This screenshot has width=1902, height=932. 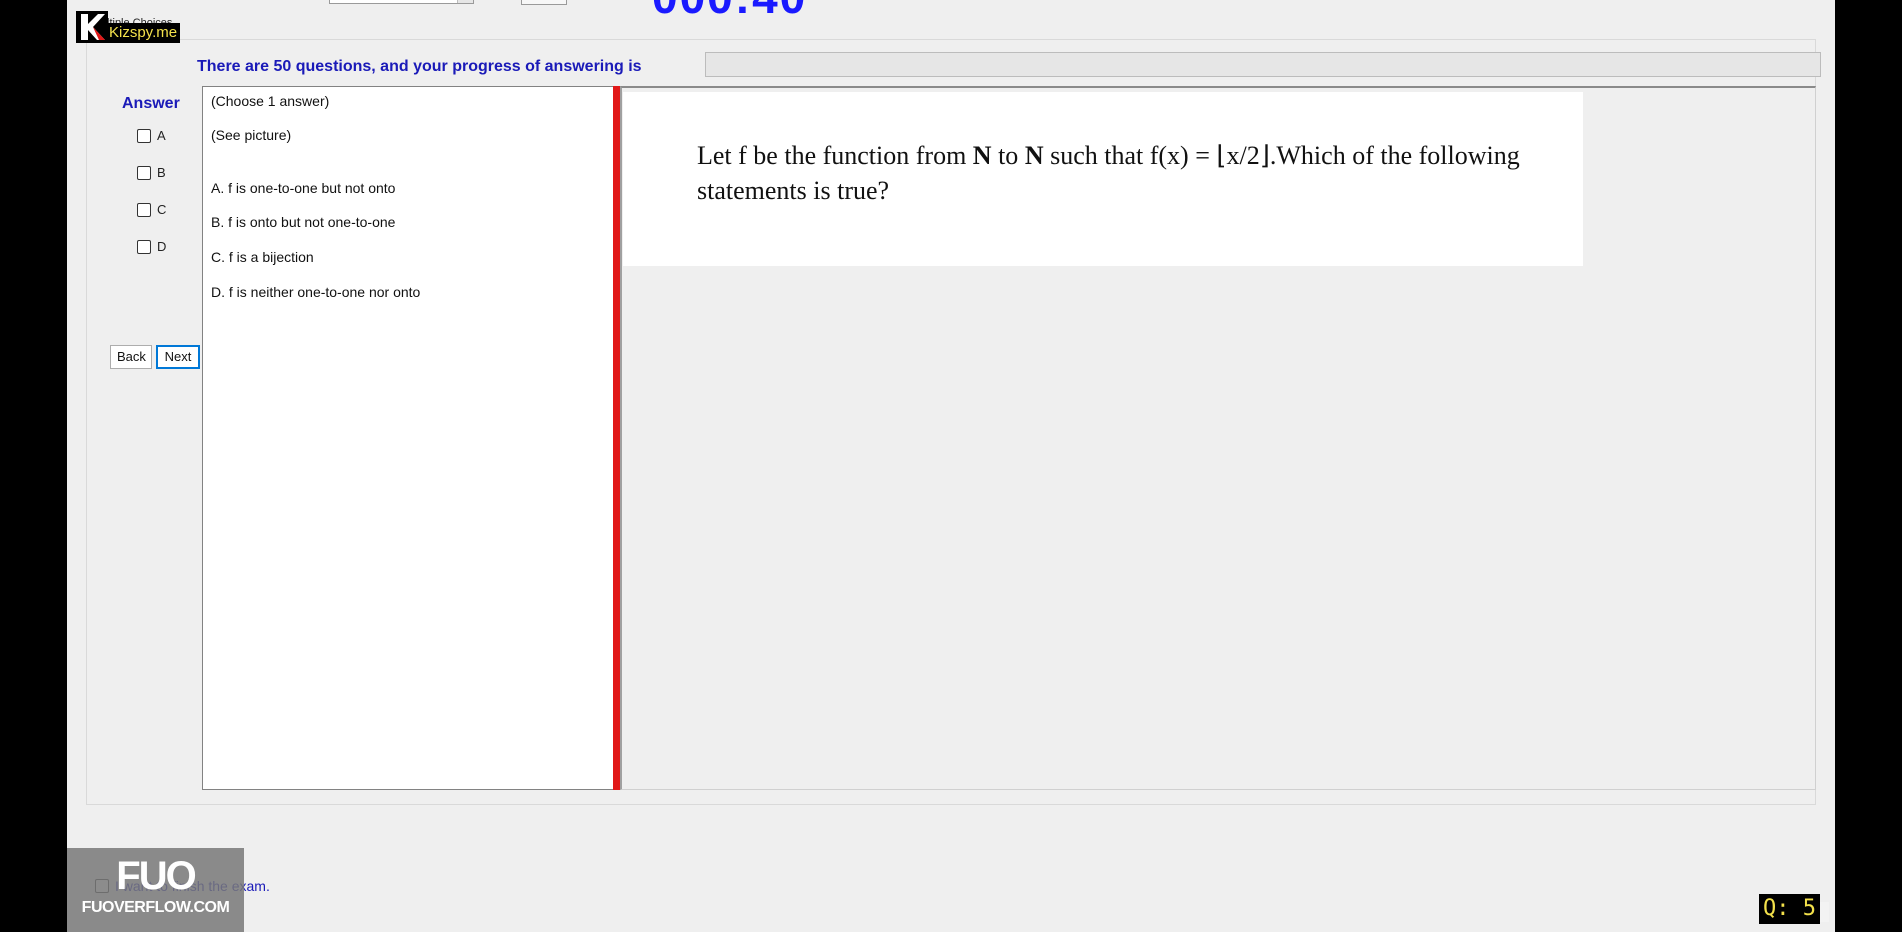 What do you see at coordinates (151, 209) in the screenshot?
I see `answer-option-c: C` at bounding box center [151, 209].